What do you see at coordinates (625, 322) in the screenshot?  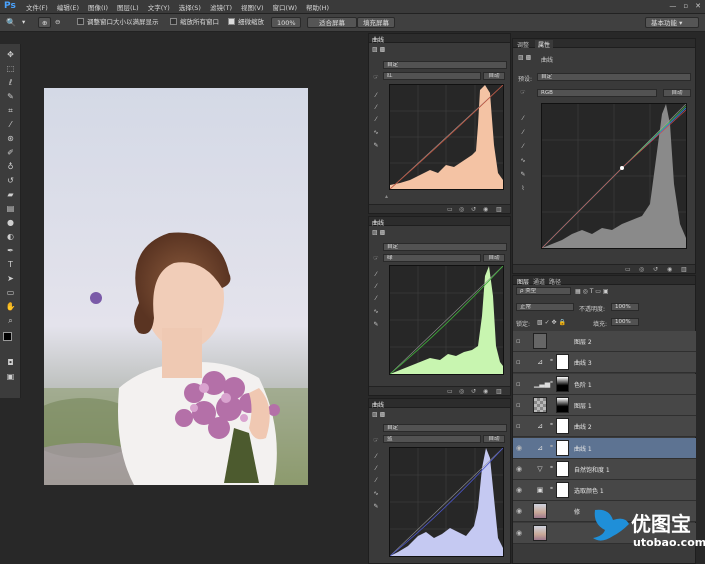 I see `fill-input: 100%` at bounding box center [625, 322].